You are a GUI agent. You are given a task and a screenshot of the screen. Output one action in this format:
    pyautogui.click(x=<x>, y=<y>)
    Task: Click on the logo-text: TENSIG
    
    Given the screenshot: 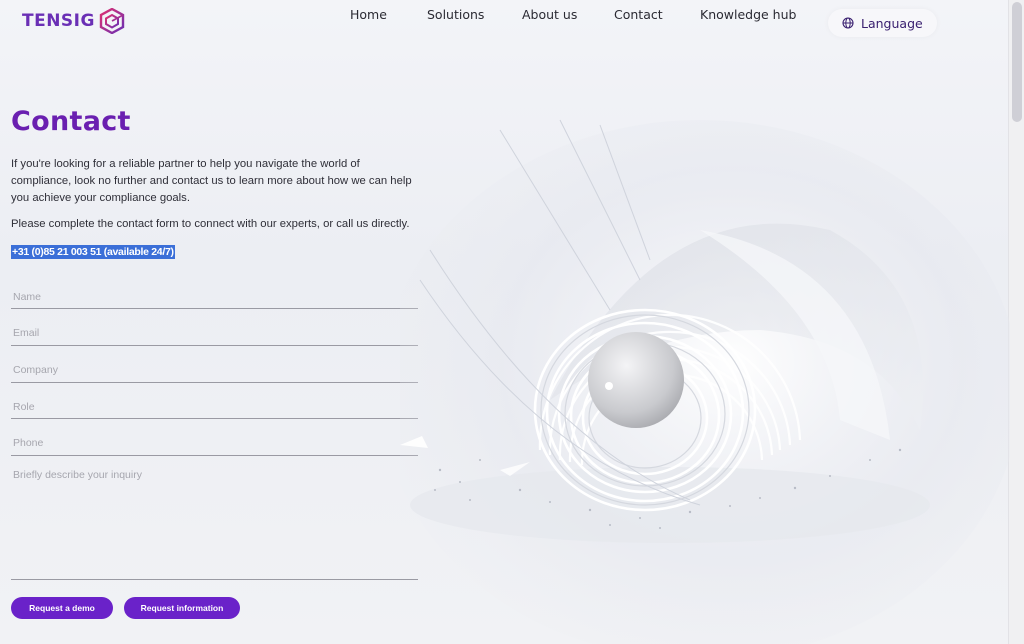 What is the action you would take?
    pyautogui.click(x=58, y=21)
    